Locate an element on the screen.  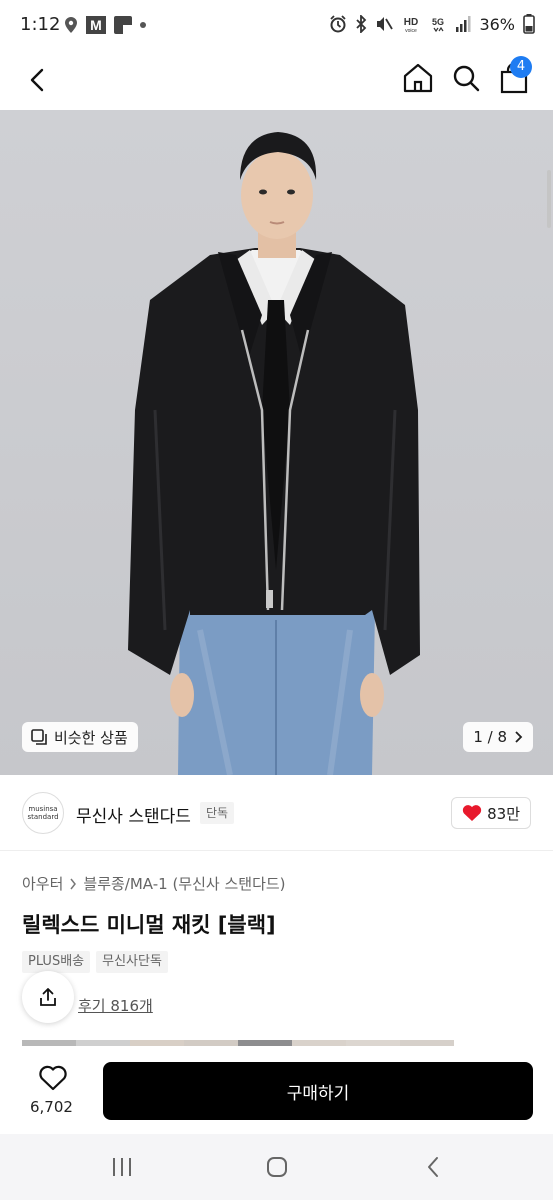
5g-icon: 5G is located at coordinates (438, 25).